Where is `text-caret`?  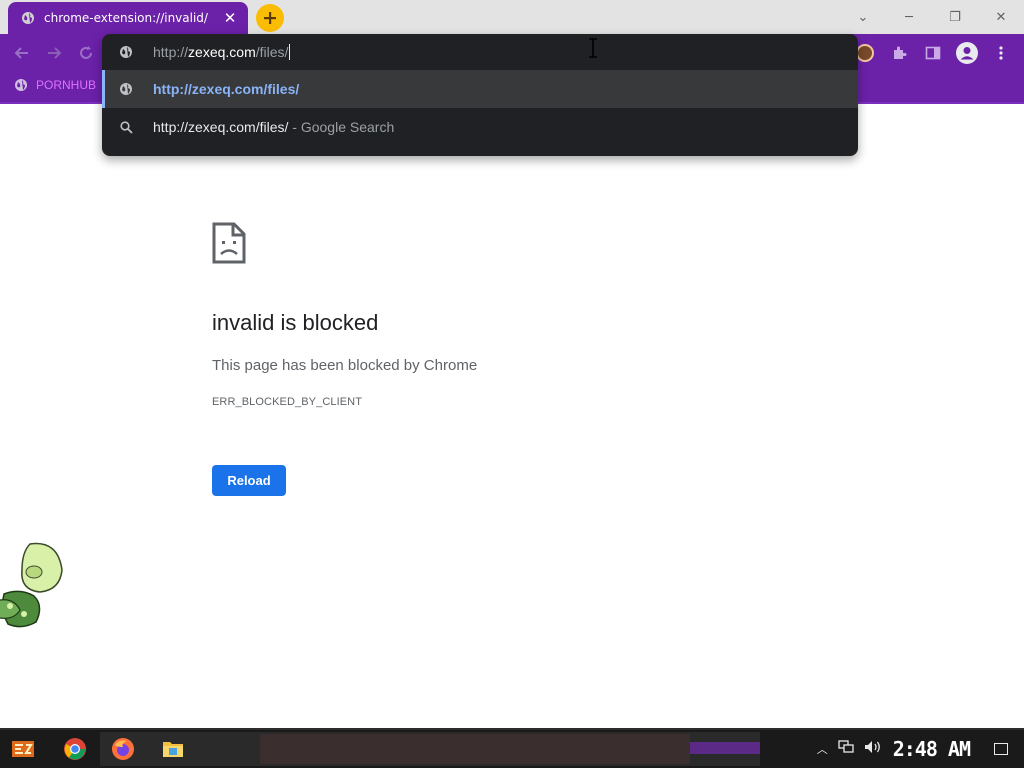 text-caret is located at coordinates (290, 52).